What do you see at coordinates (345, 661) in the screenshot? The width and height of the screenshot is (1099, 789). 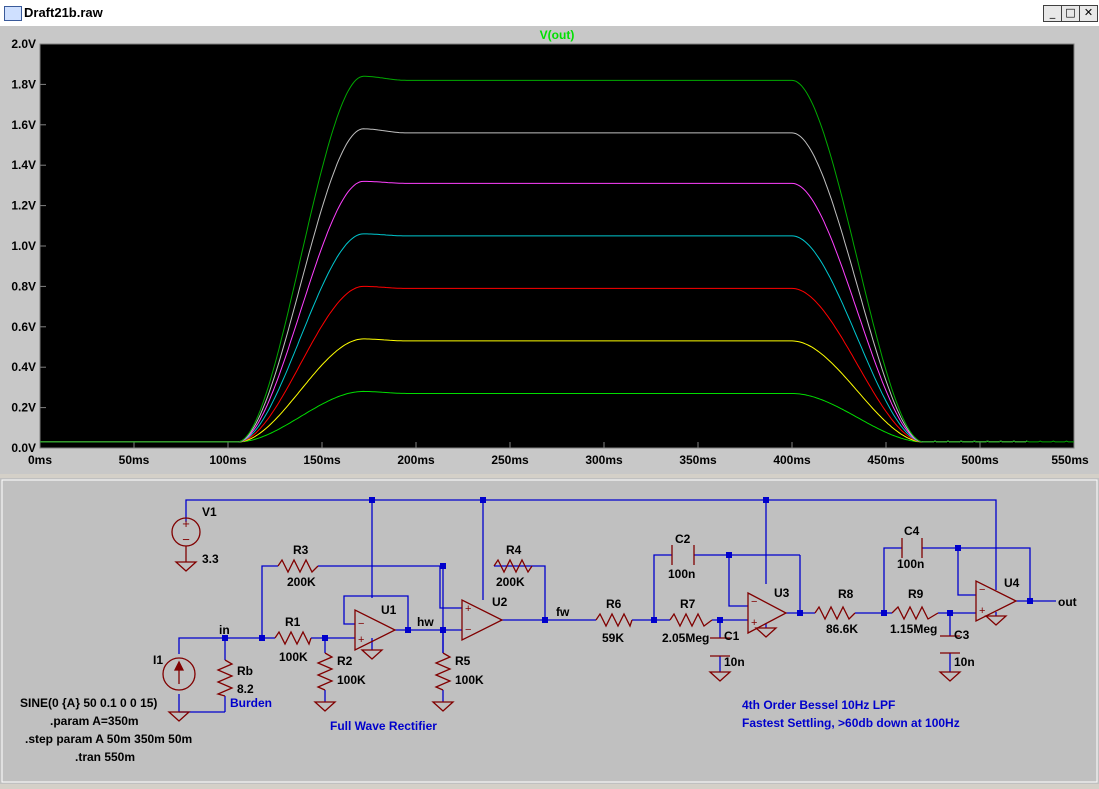 I see `r2-name: R2` at bounding box center [345, 661].